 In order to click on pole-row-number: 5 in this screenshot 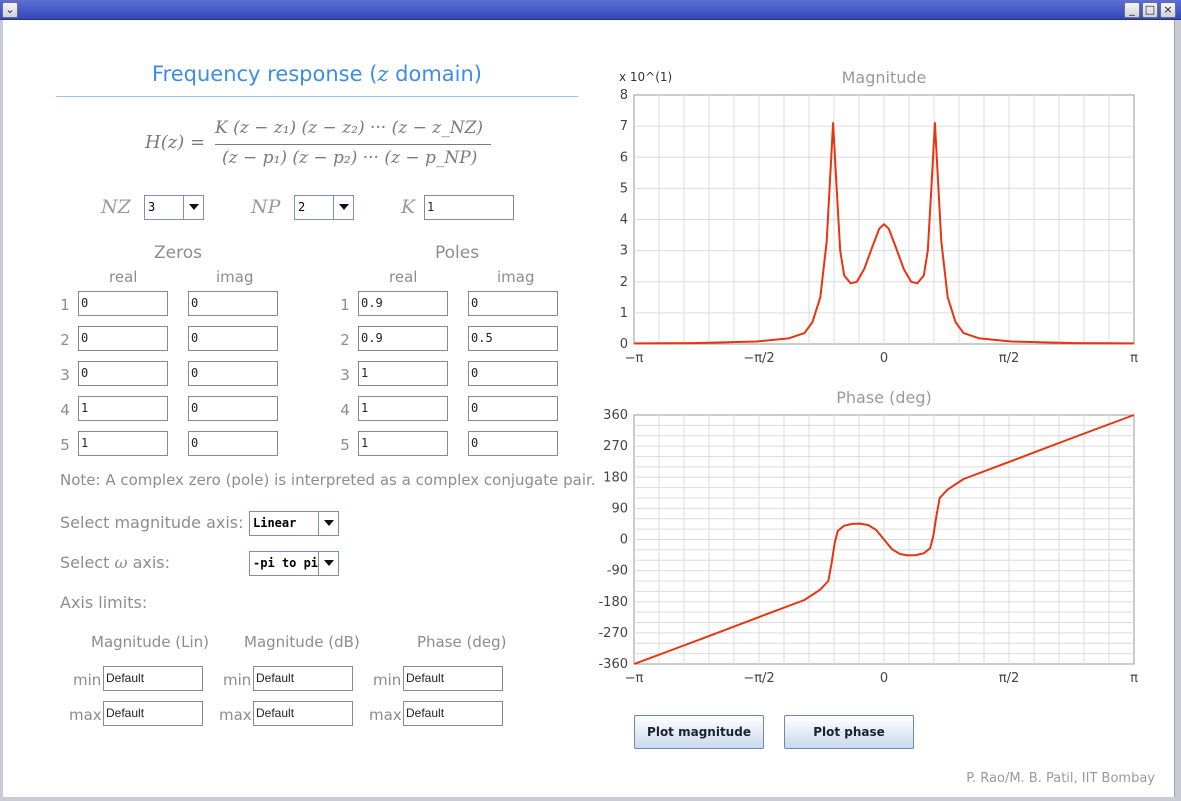, I will do `click(345, 445)`.